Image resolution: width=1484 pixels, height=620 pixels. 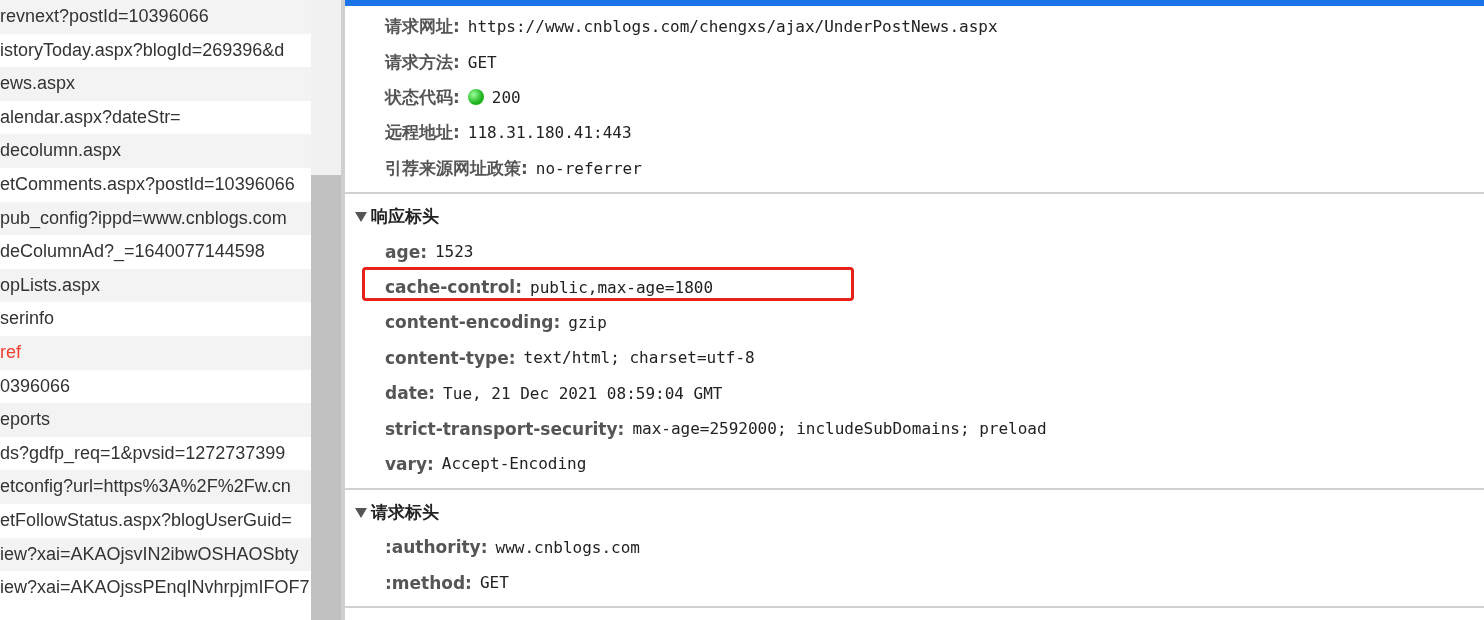 I want to click on scrollbar-thumb, so click(x=326, y=397).